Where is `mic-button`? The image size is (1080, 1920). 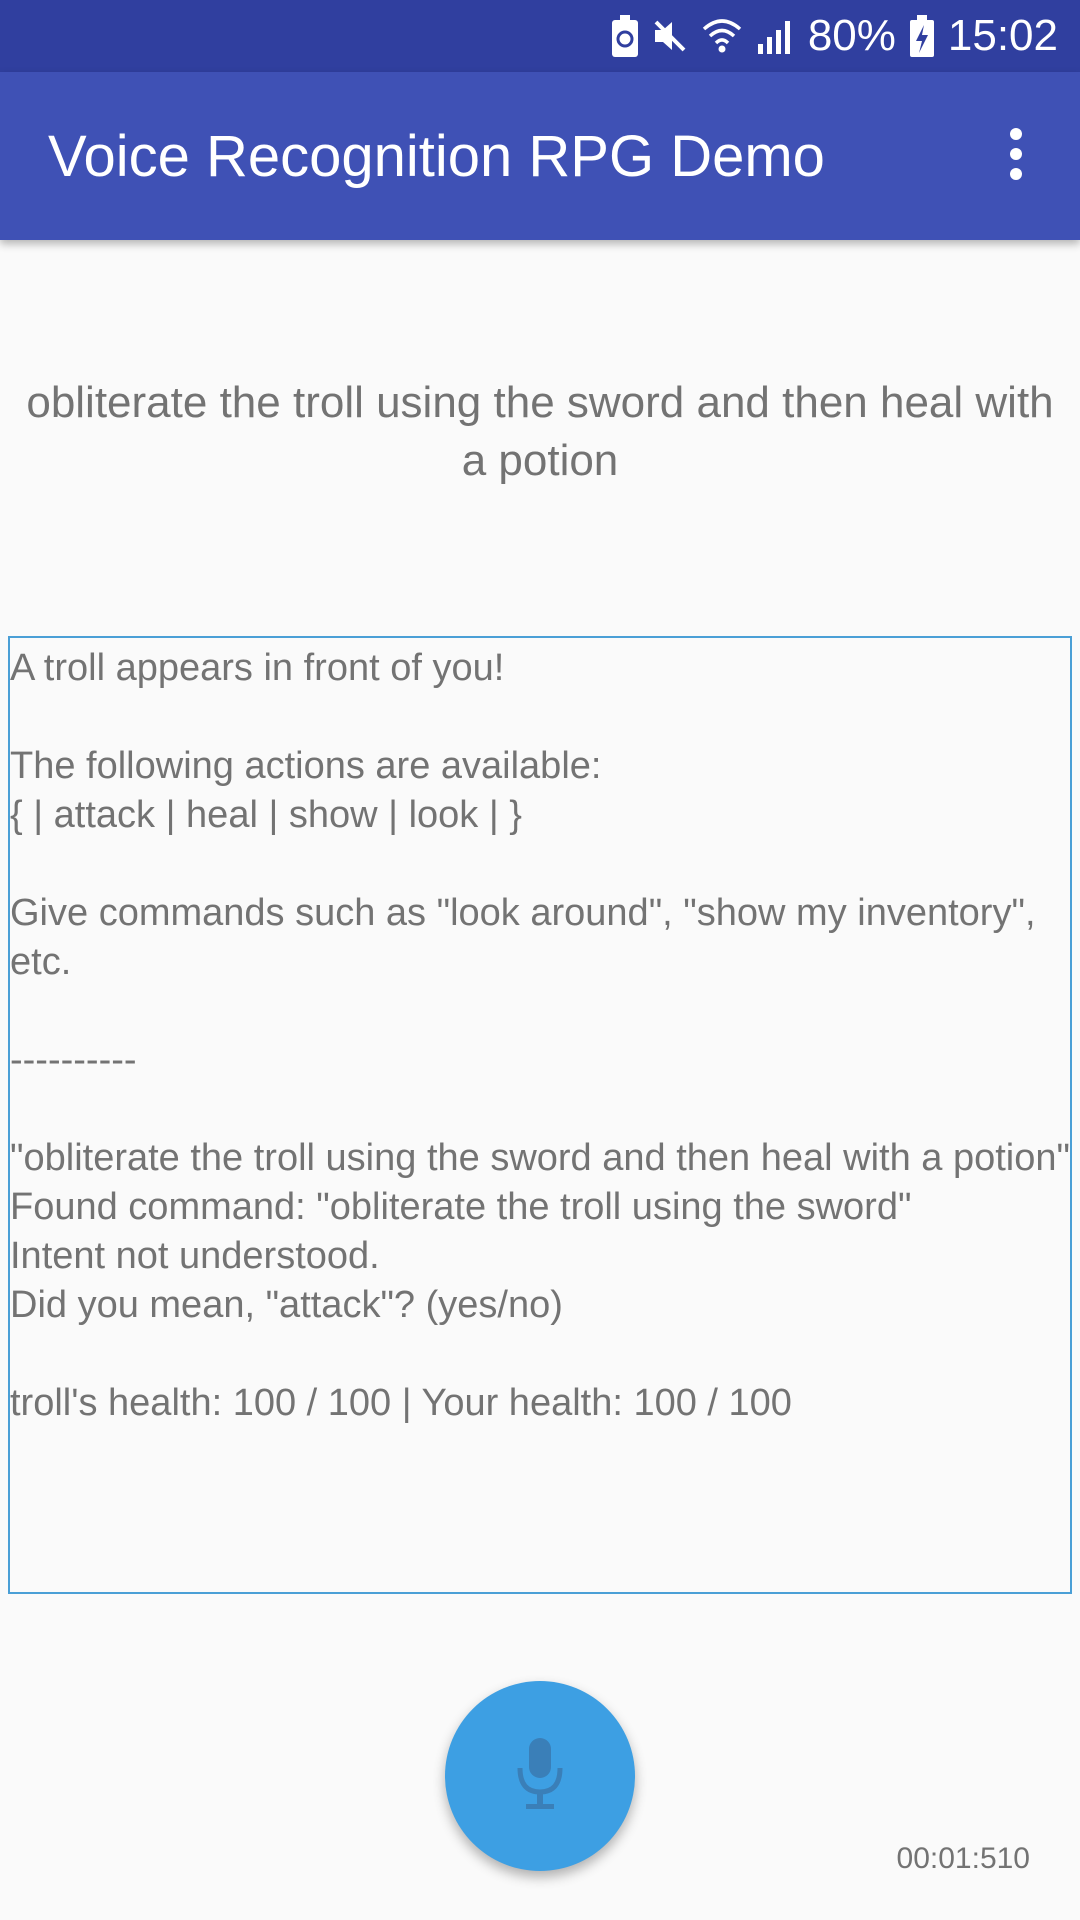 mic-button is located at coordinates (540, 1776).